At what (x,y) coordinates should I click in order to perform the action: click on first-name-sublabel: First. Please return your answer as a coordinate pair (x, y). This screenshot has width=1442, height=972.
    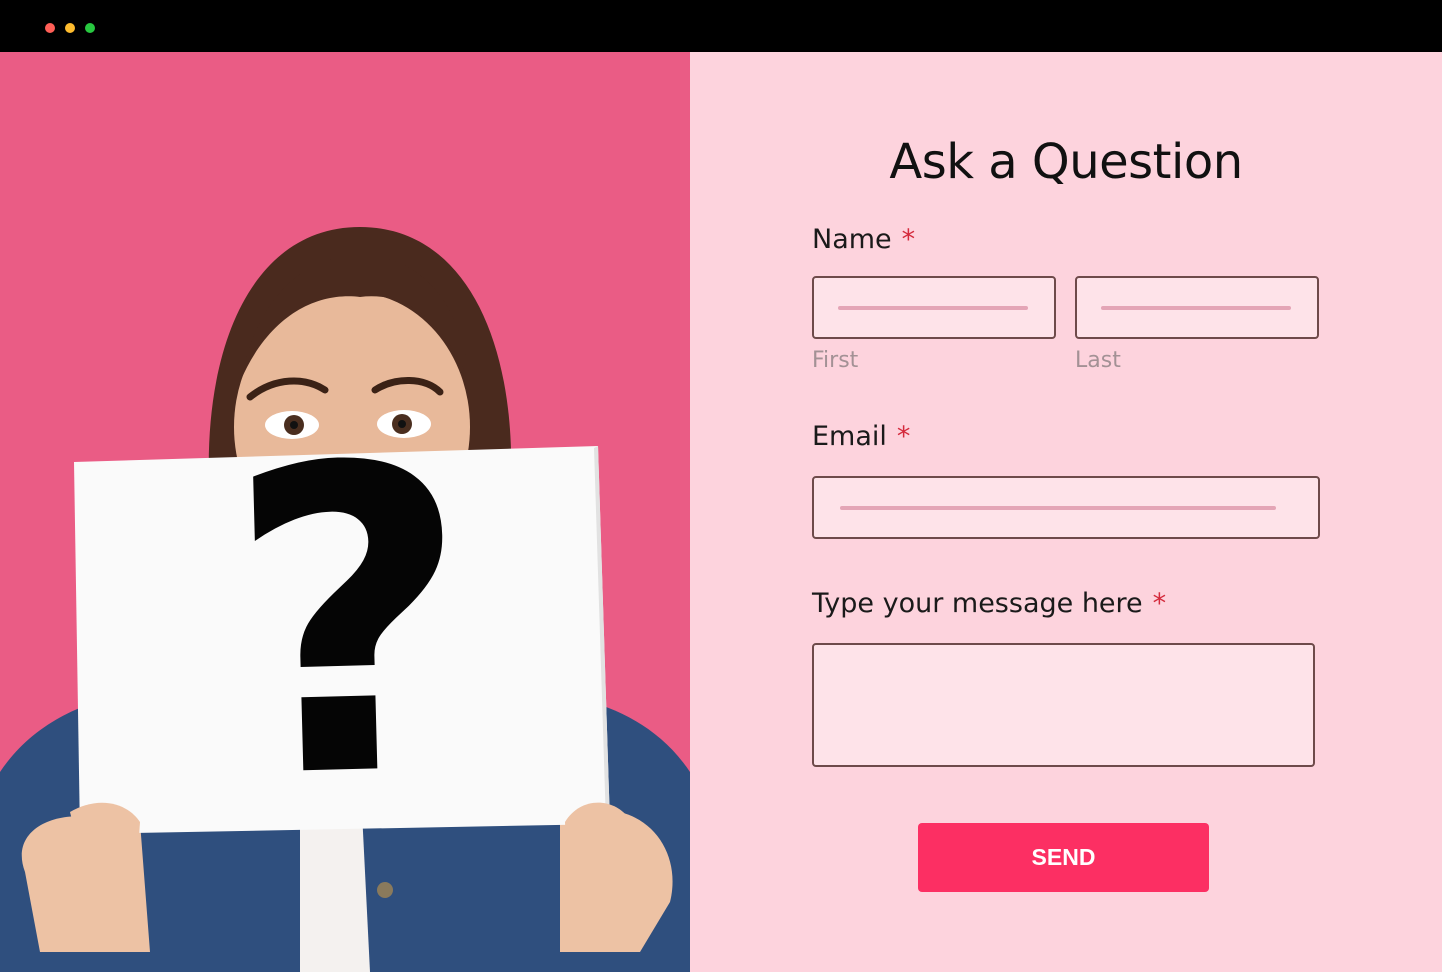
    Looking at the image, I should click on (835, 360).